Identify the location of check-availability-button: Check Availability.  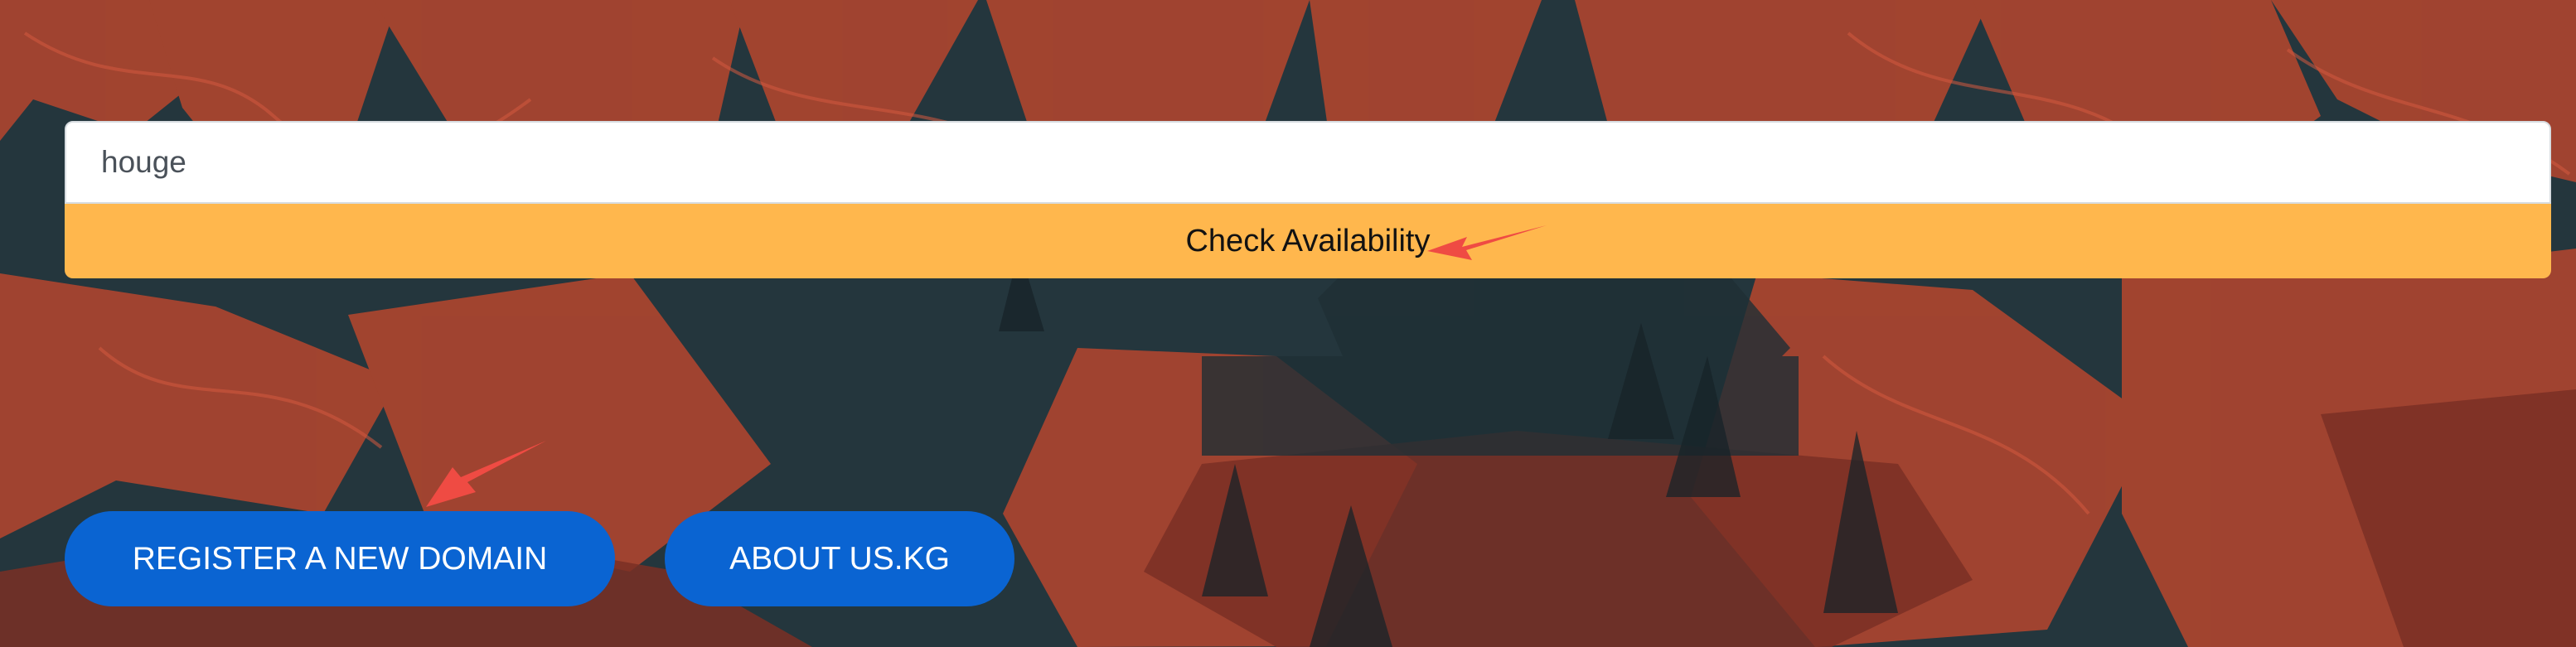
(1308, 241).